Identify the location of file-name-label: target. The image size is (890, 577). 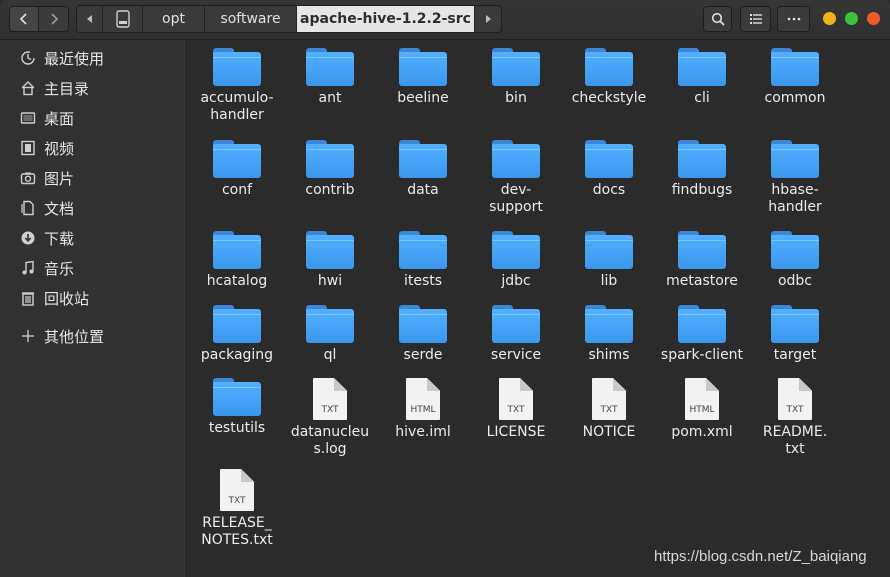
(795, 355).